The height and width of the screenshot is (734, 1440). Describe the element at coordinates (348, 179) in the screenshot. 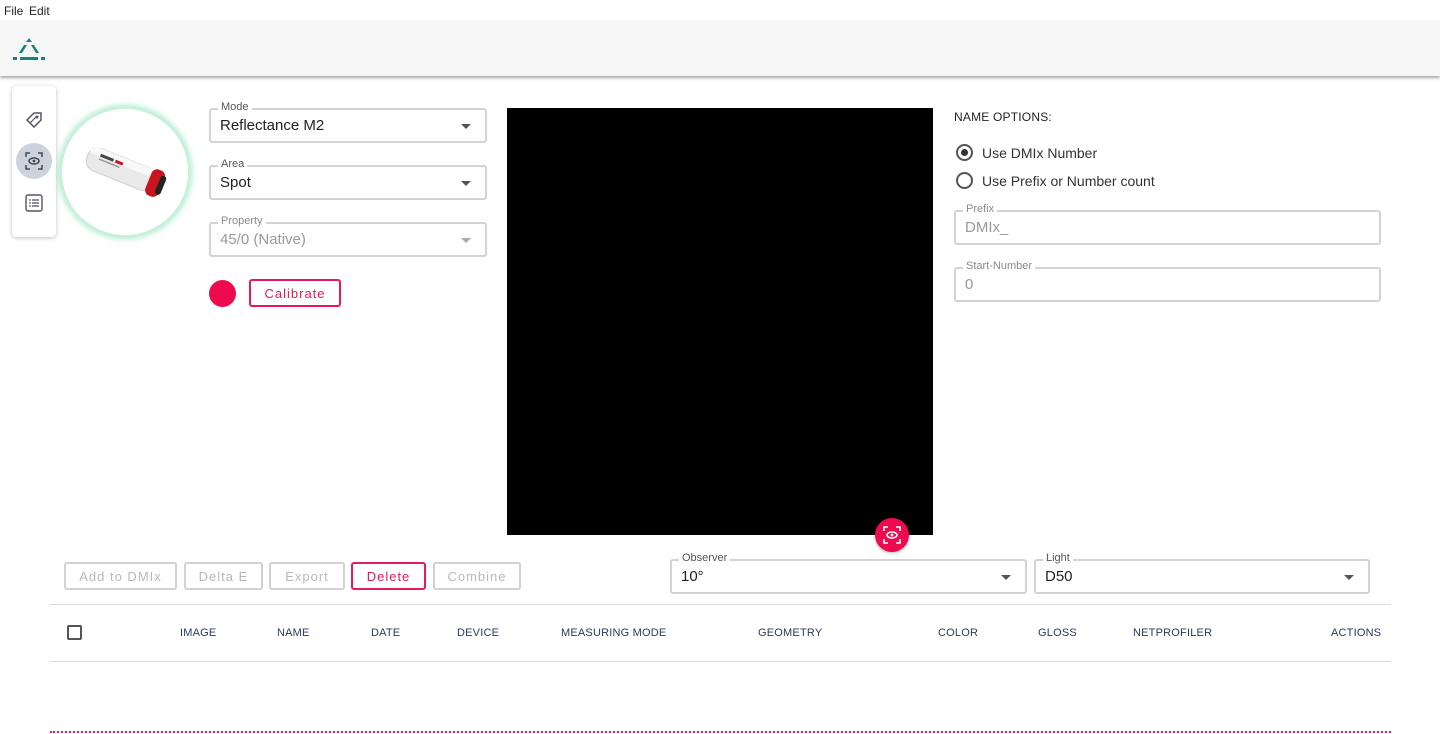

I see `area-select: Area Spot` at that location.